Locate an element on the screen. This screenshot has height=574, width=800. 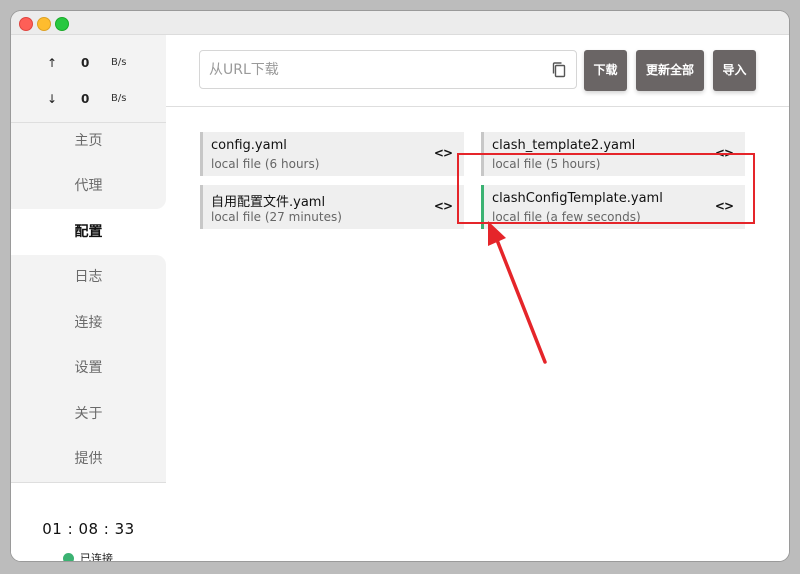
import-button: 导入 is located at coordinates (734, 70).